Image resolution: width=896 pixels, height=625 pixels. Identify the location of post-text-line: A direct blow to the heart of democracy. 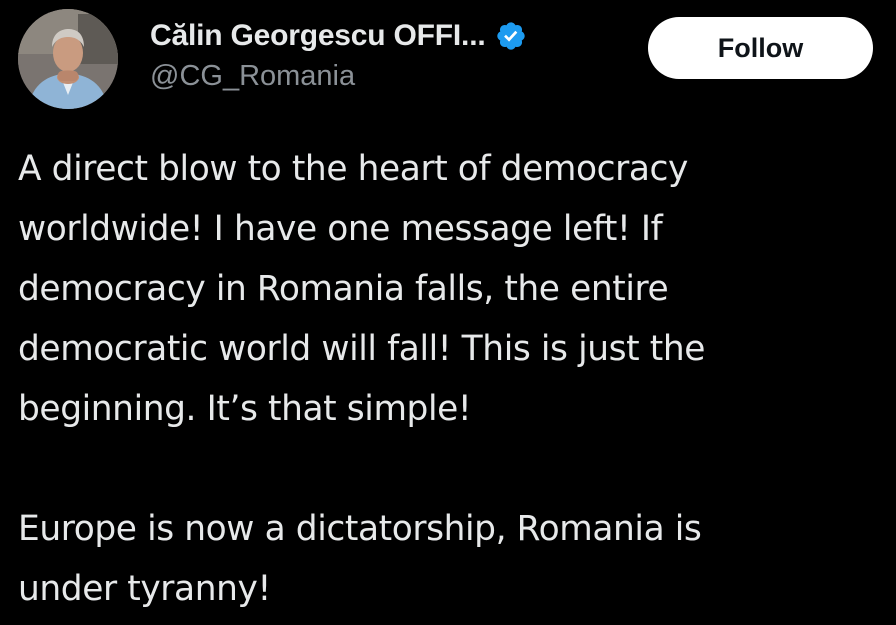
(353, 169).